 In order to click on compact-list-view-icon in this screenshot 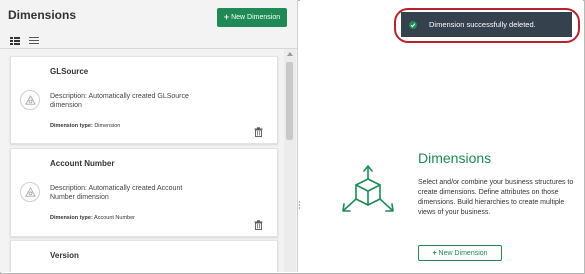, I will do `click(34, 41)`.